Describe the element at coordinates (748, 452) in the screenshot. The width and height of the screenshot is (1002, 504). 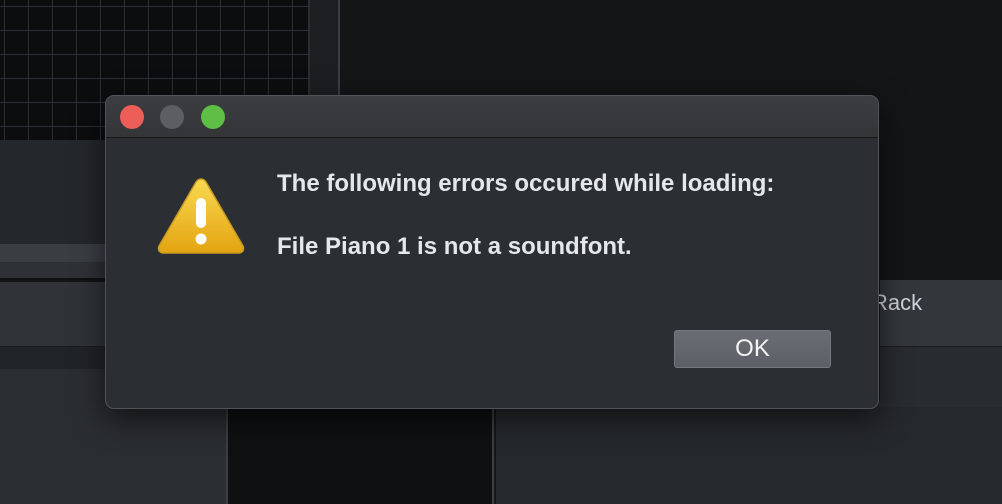
I see `bottom-right-panel` at that location.